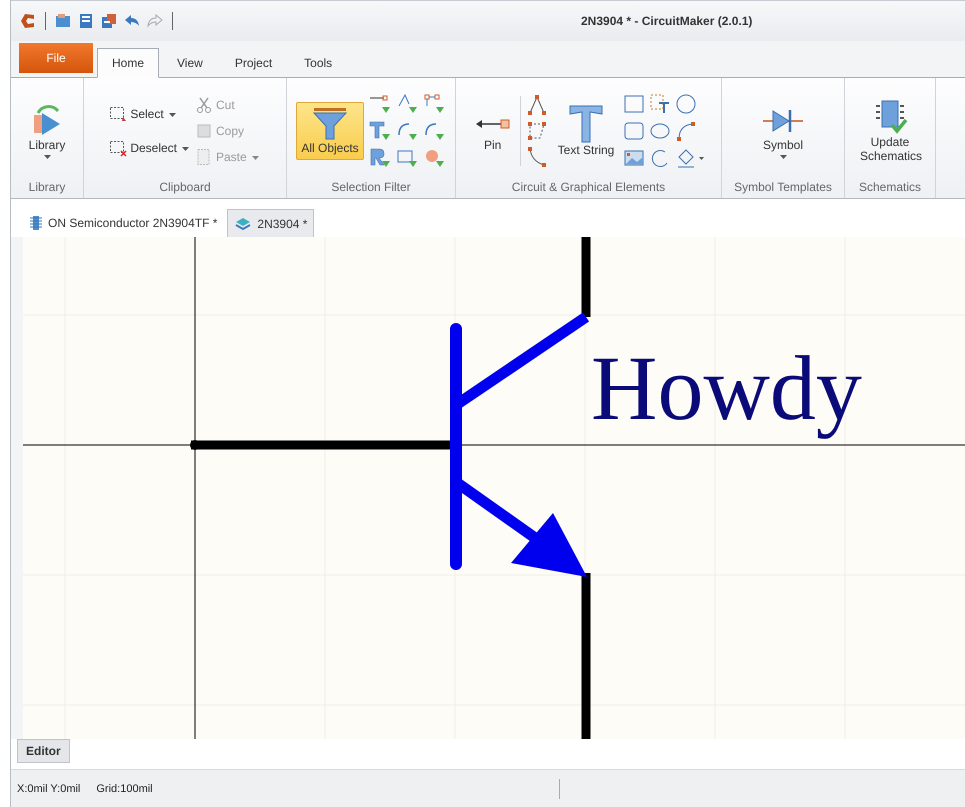  Describe the element at coordinates (48, 788) in the screenshot. I see `cursor-coordinates: X:0mil Y:0mil` at that location.